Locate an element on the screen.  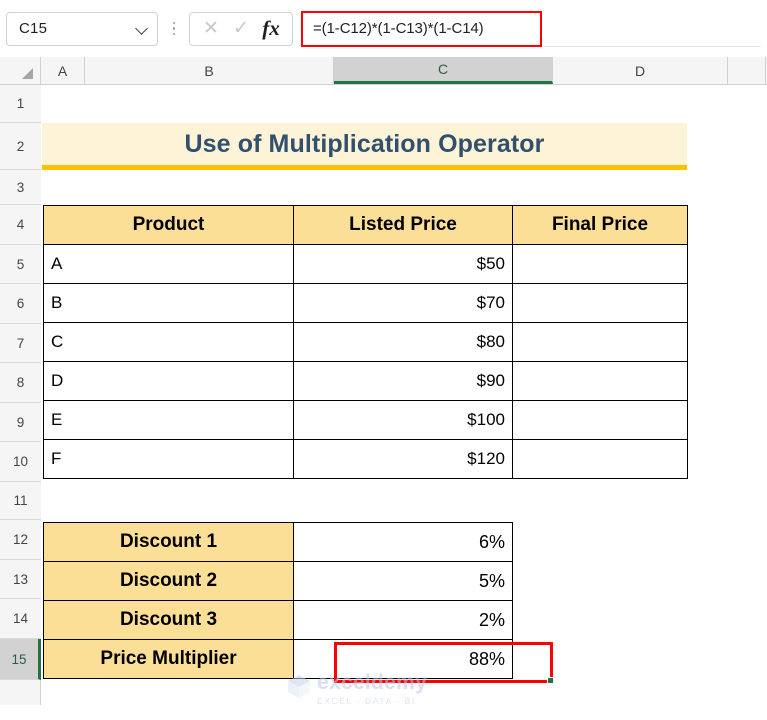
row-header-8: 8 is located at coordinates (20, 383).